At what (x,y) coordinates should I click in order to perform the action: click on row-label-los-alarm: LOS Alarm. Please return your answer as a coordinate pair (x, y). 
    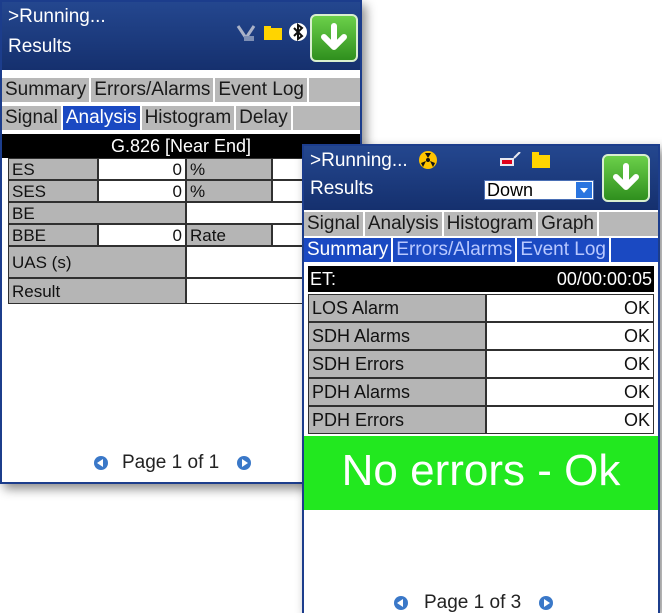
    Looking at the image, I should click on (397, 308).